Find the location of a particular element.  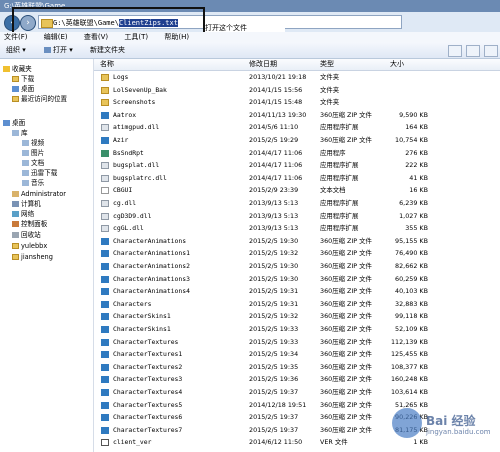

file-row: cg.dll 2013/9/13 5:13 应用程序扩展 6,239 KB is located at coordinates (297, 203).